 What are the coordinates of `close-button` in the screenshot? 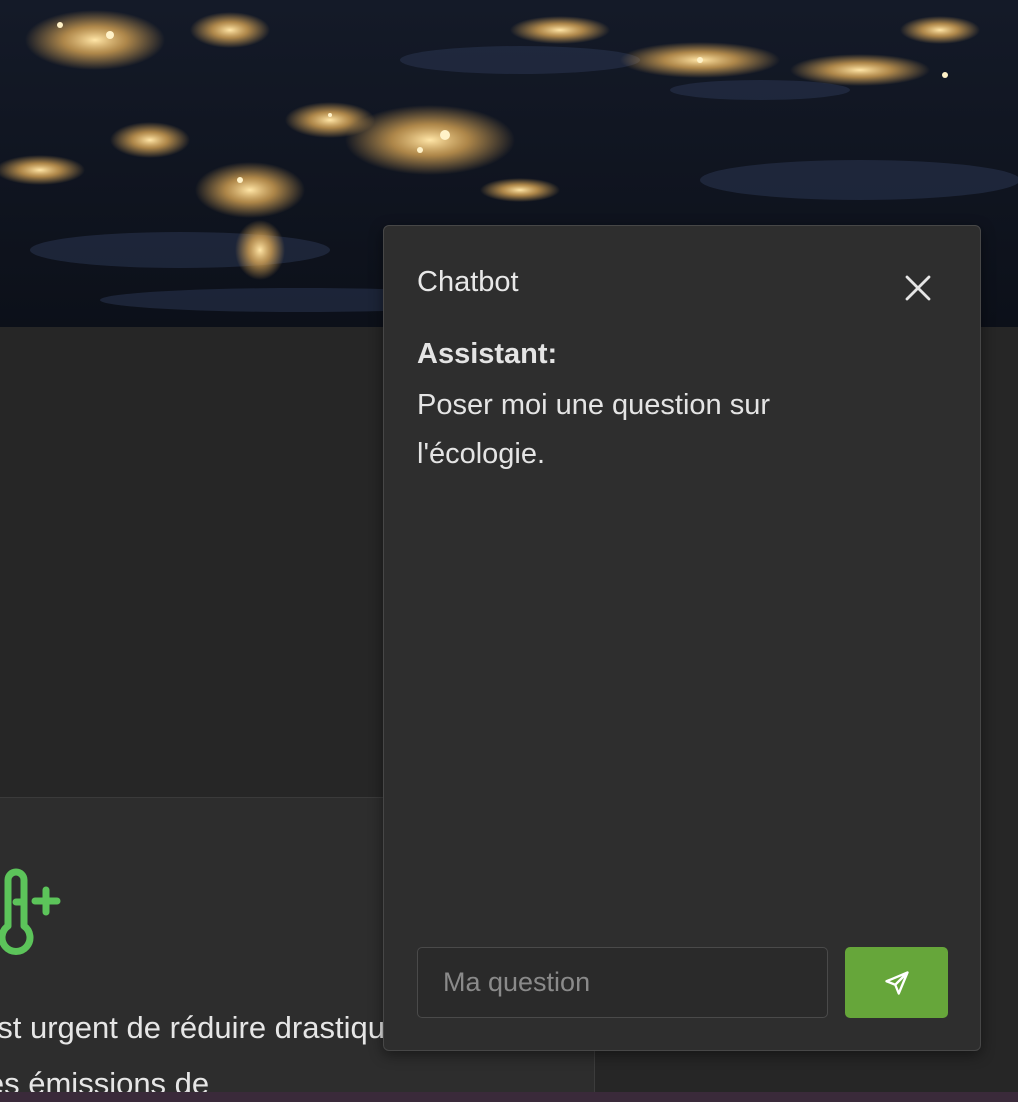 It's located at (918, 288).